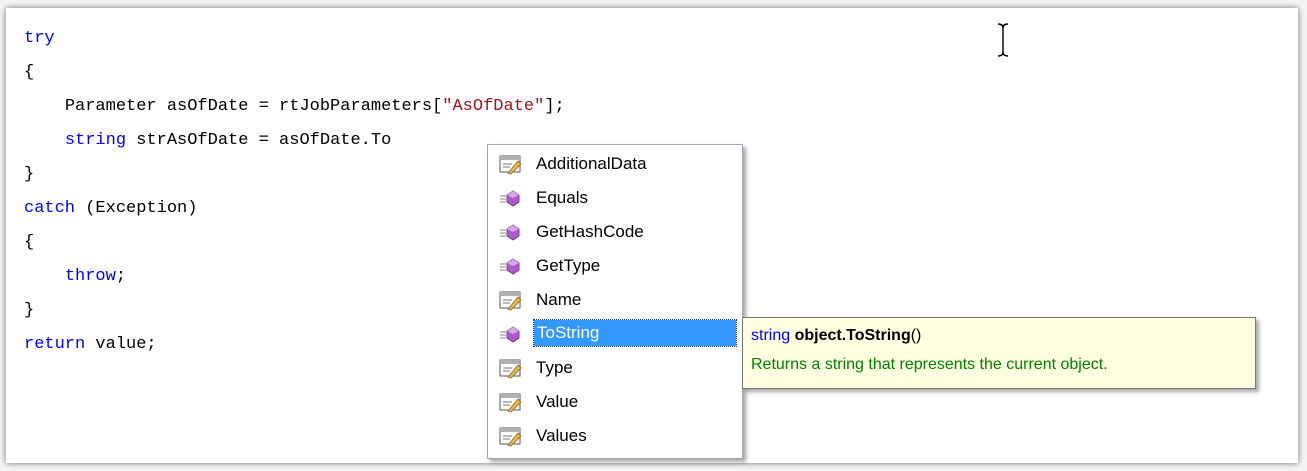 This screenshot has height=471, width=1307. What do you see at coordinates (614, 266) in the screenshot?
I see `completion-item: GetType` at bounding box center [614, 266].